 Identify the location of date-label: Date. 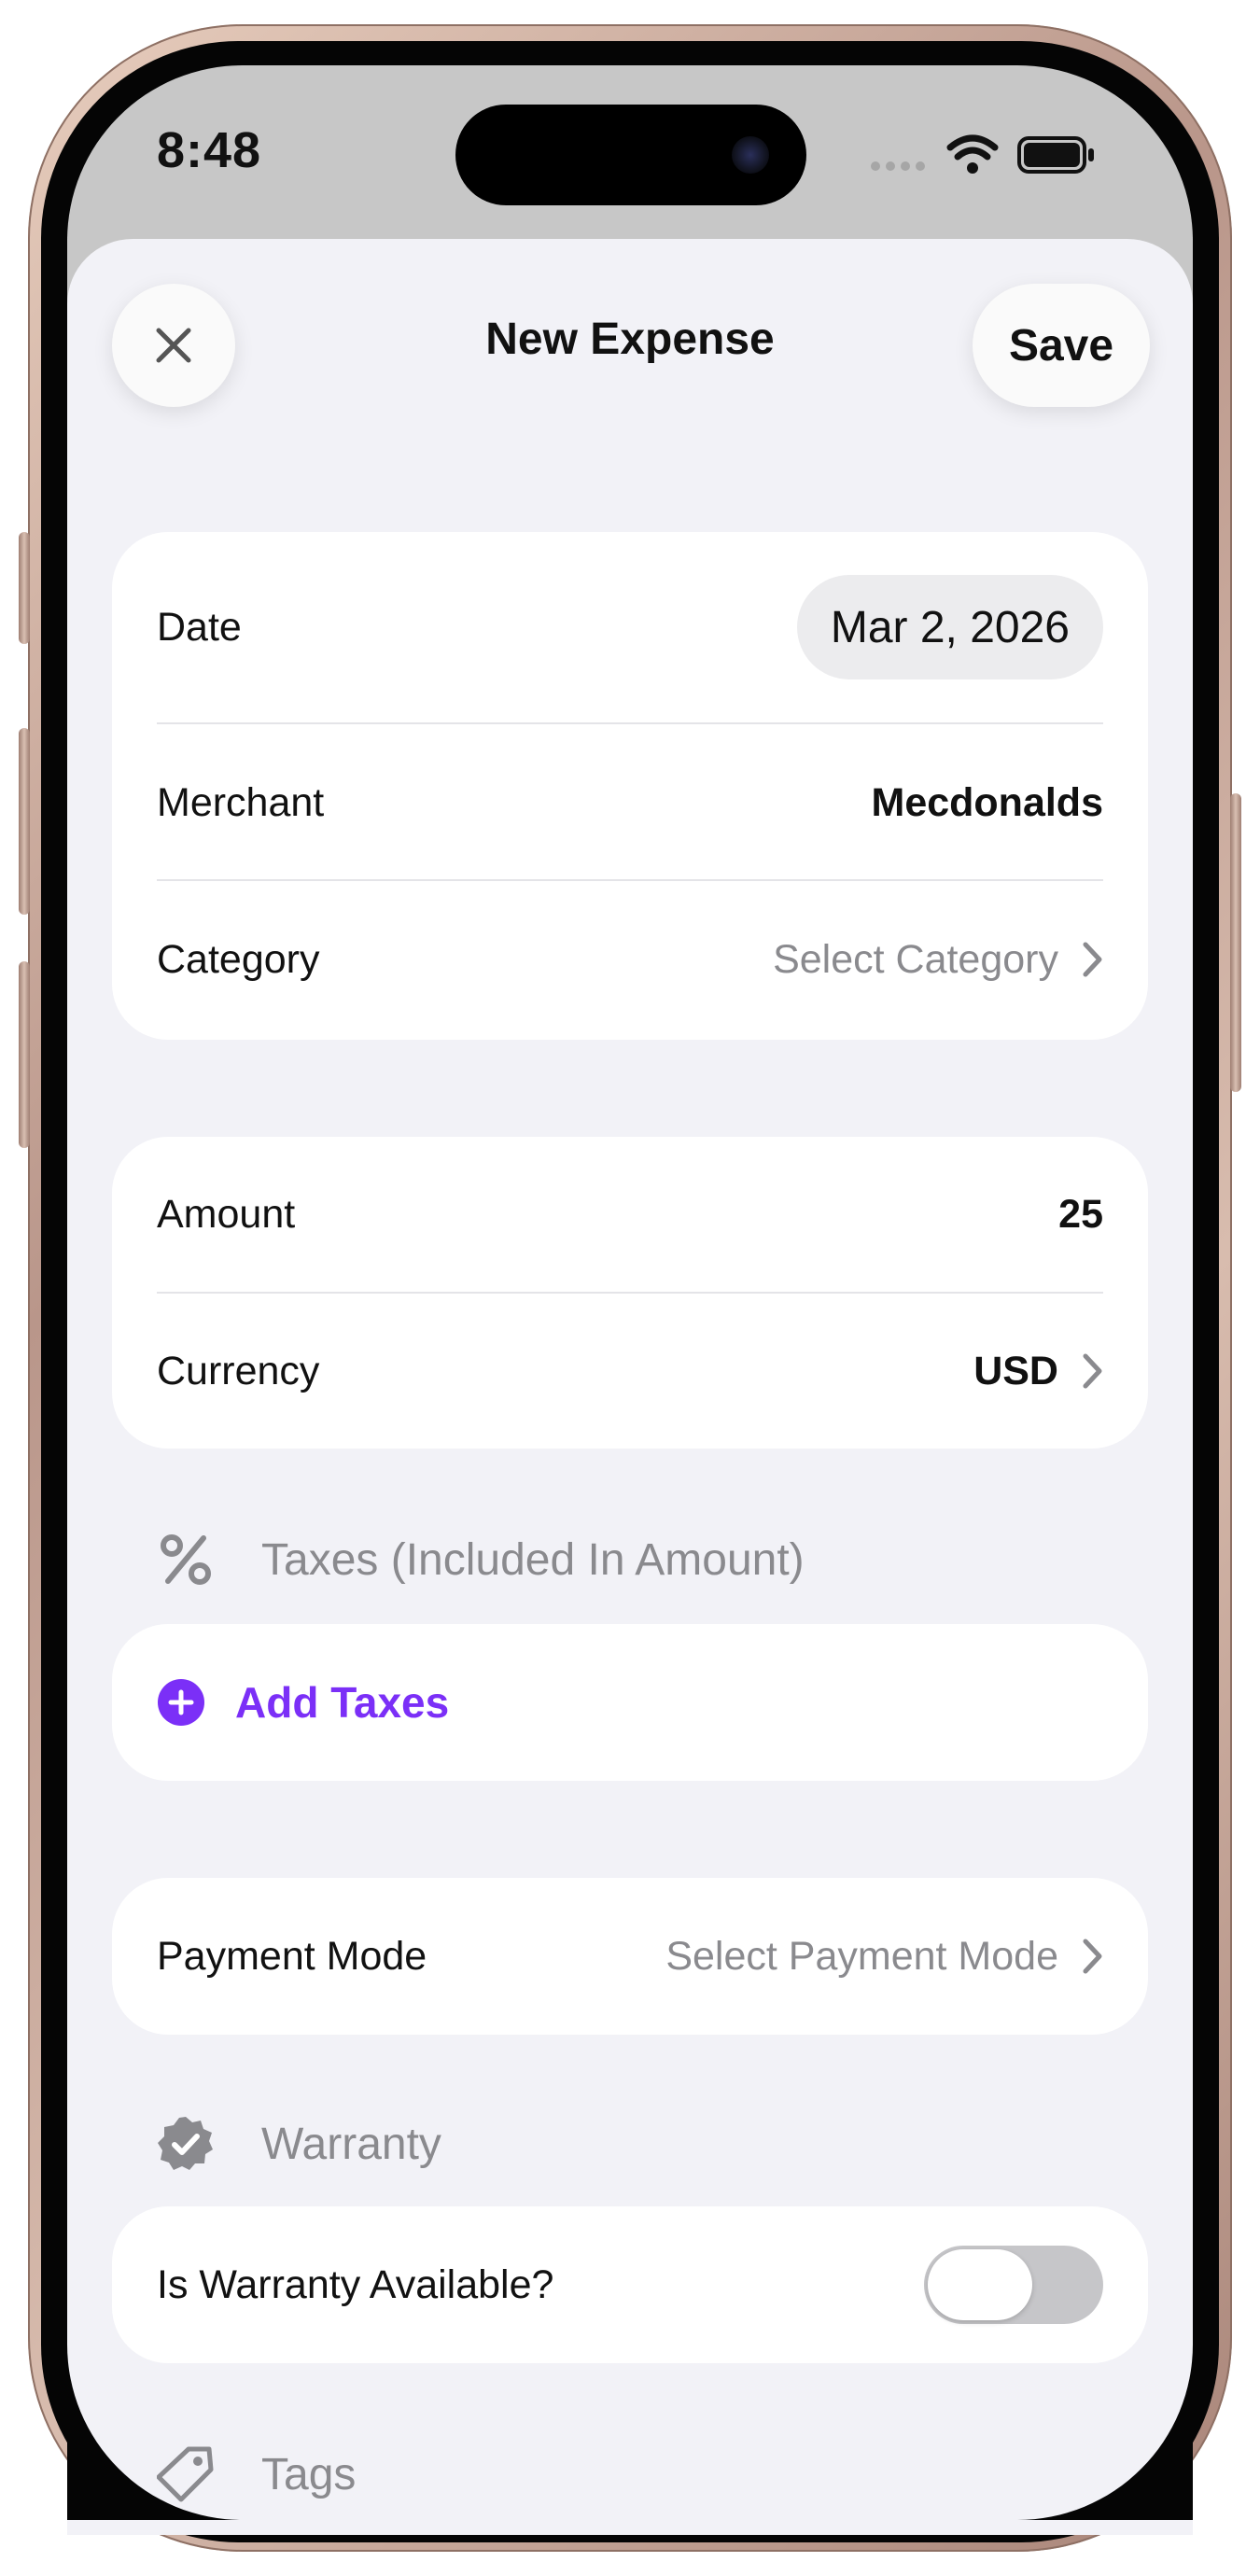
(199, 627).